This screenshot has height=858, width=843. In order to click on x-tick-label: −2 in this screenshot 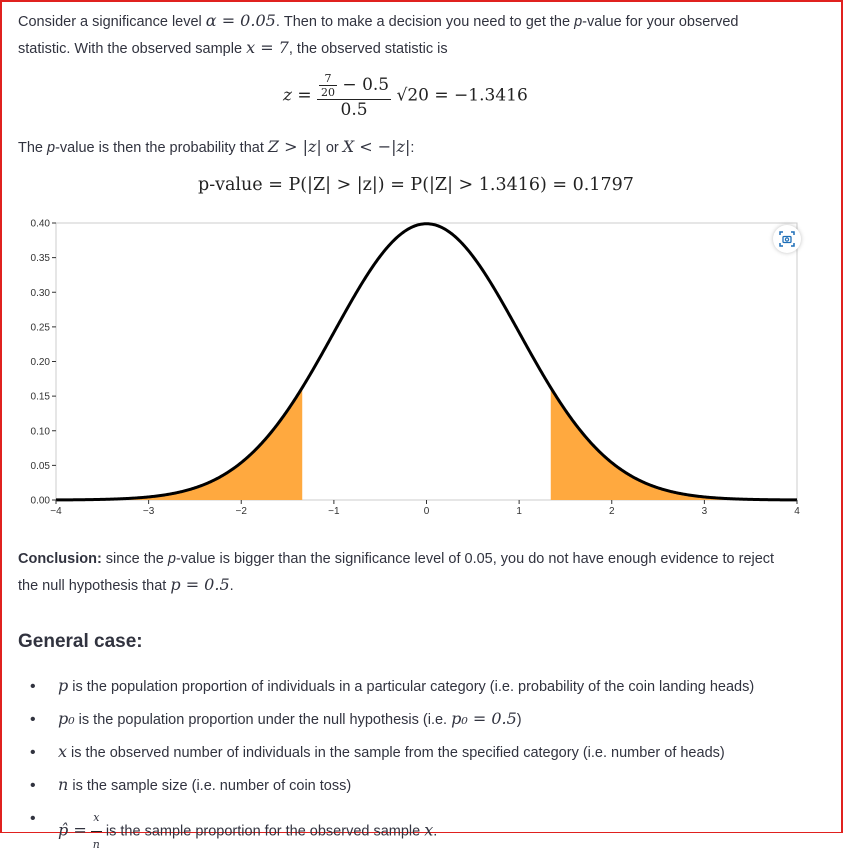, I will do `click(242, 511)`.